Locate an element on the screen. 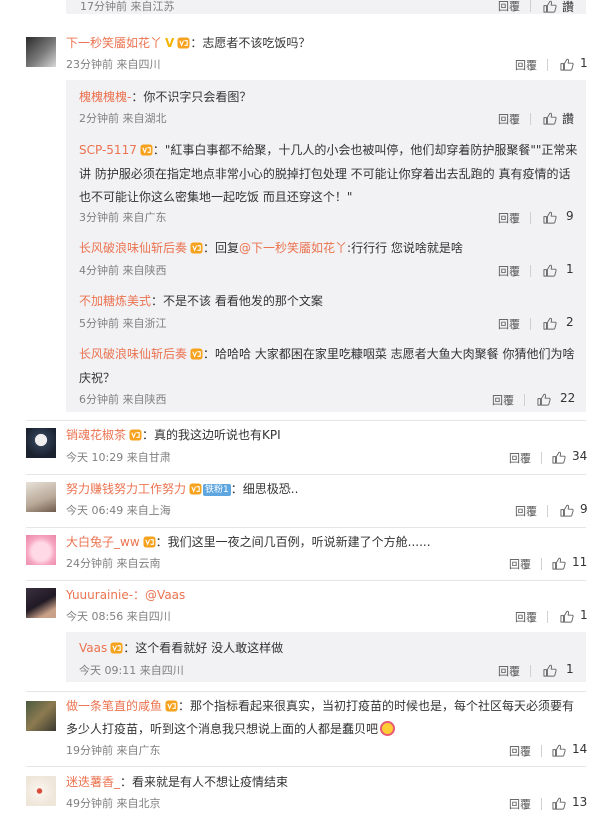 The width and height of the screenshot is (609, 815). reply-content: ："紅事白事都不給聚，十几人的小会也被叫停，他们却穿着防护服聚餐""正常来 is located at coordinates (365, 150).